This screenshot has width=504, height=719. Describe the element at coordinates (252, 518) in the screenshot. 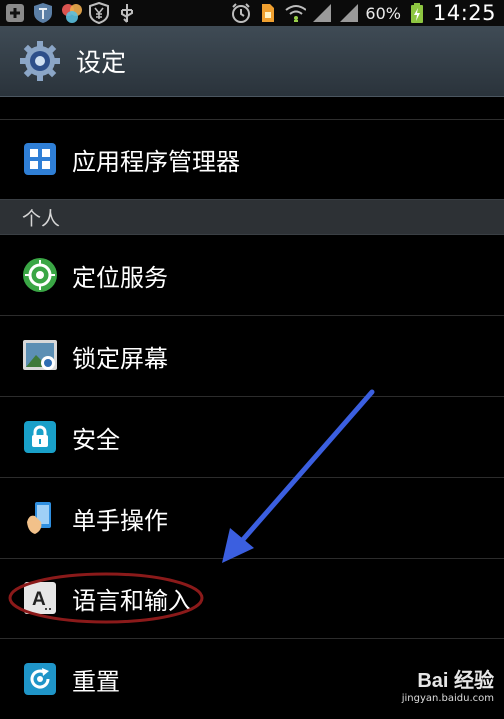

I see `list-item-one-hand-operation: 单手操作` at that location.